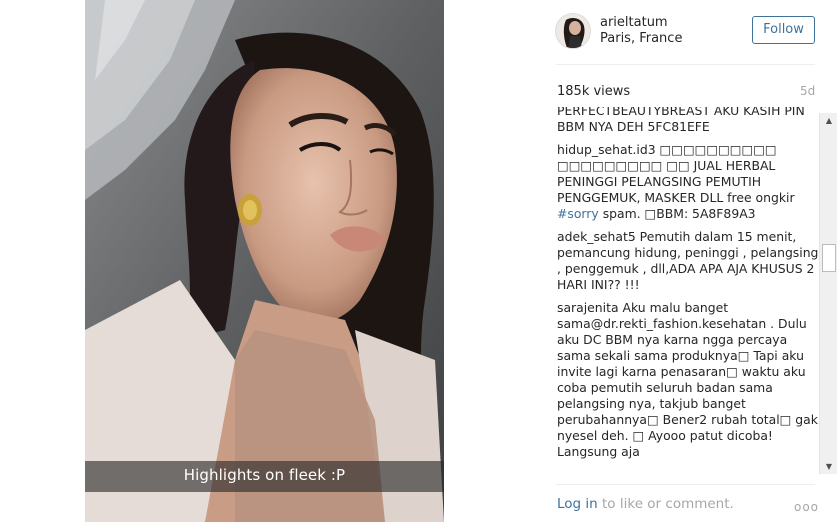 The width and height of the screenshot is (837, 522). What do you see at coordinates (588, 307) in the screenshot?
I see `comment-author: sarajenita` at bounding box center [588, 307].